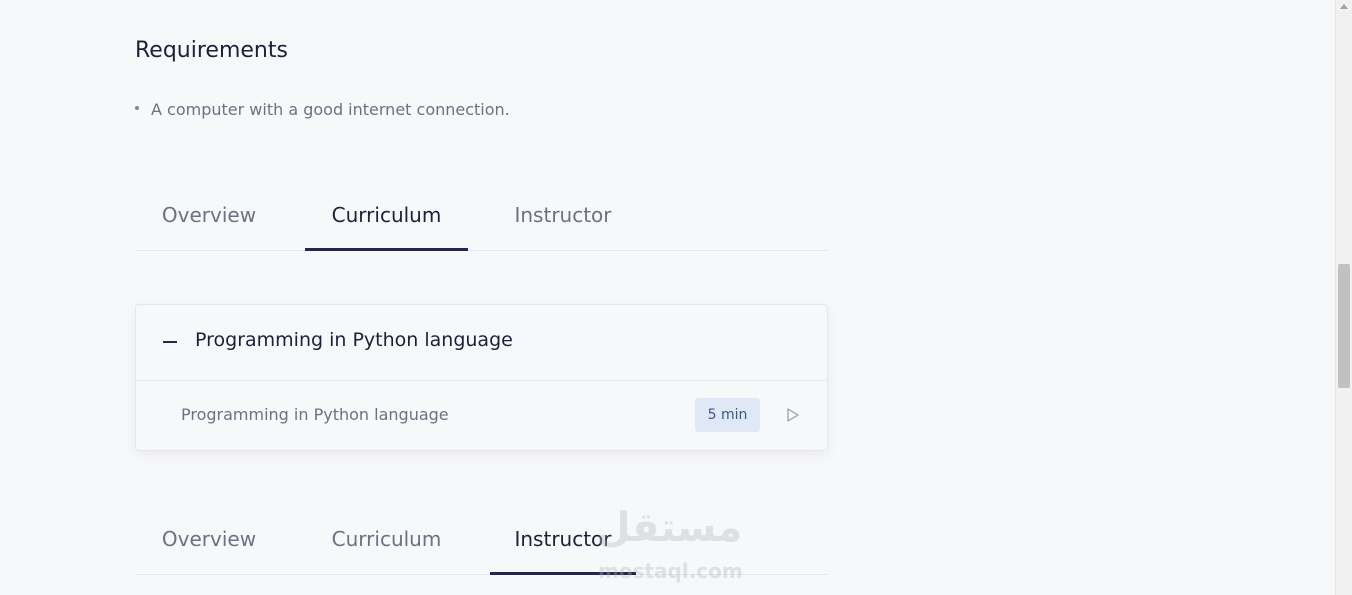 Image resolution: width=1352 pixels, height=595 pixels. I want to click on section-header: Programming in Python language, so click(481, 343).